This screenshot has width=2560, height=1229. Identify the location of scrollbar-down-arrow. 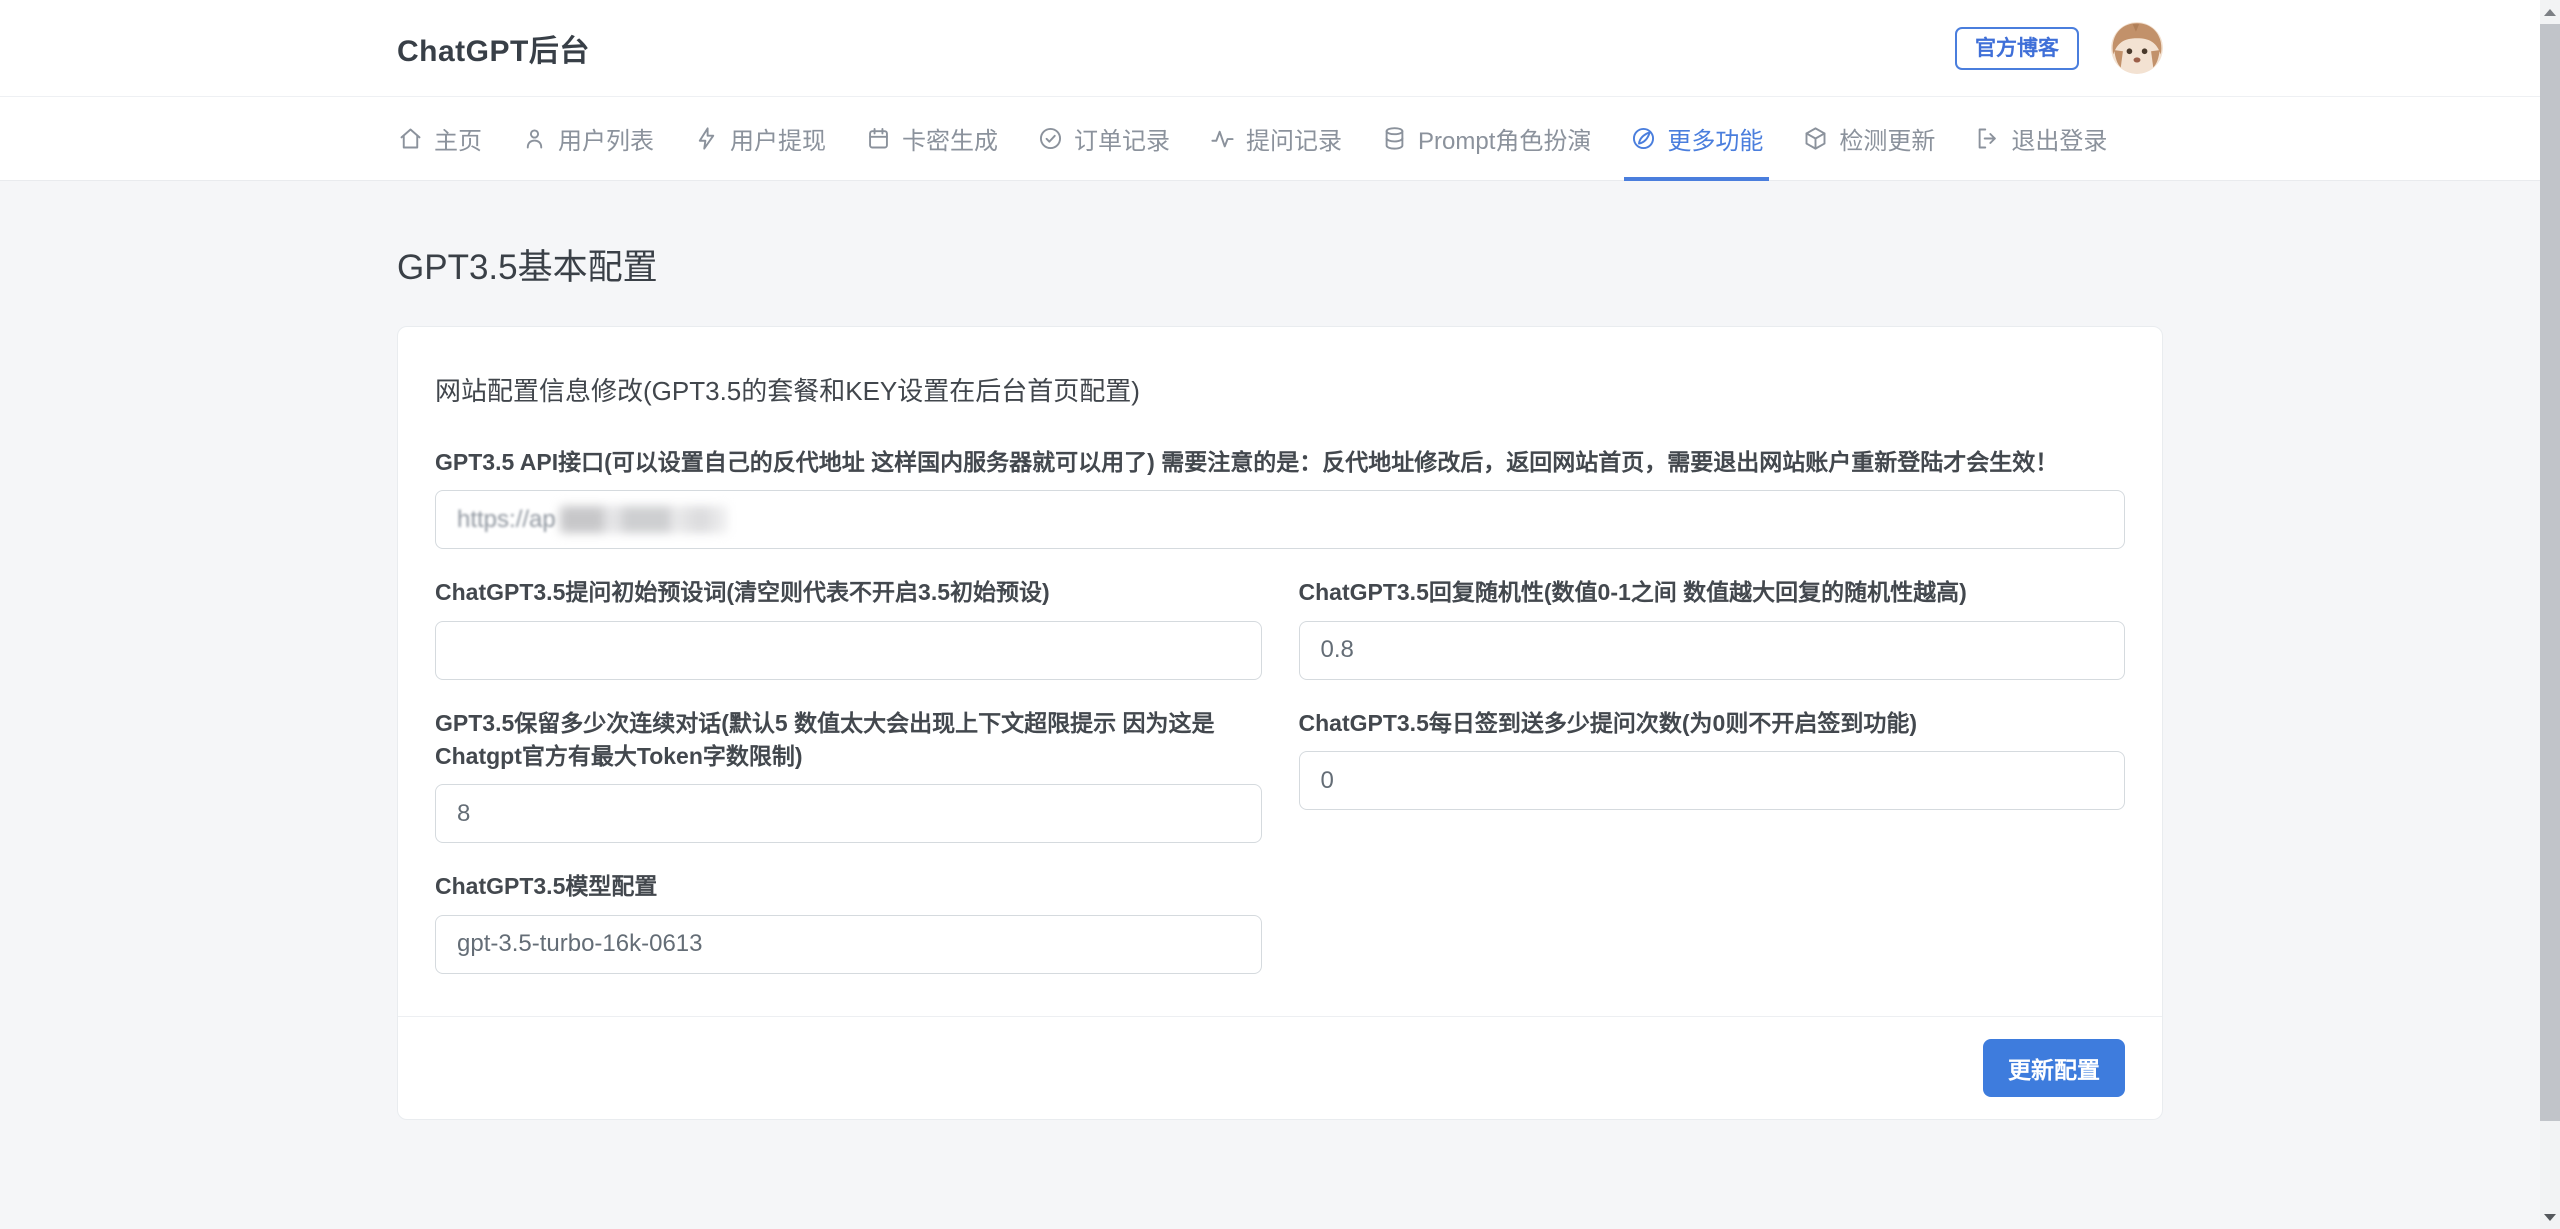
(2550, 1217).